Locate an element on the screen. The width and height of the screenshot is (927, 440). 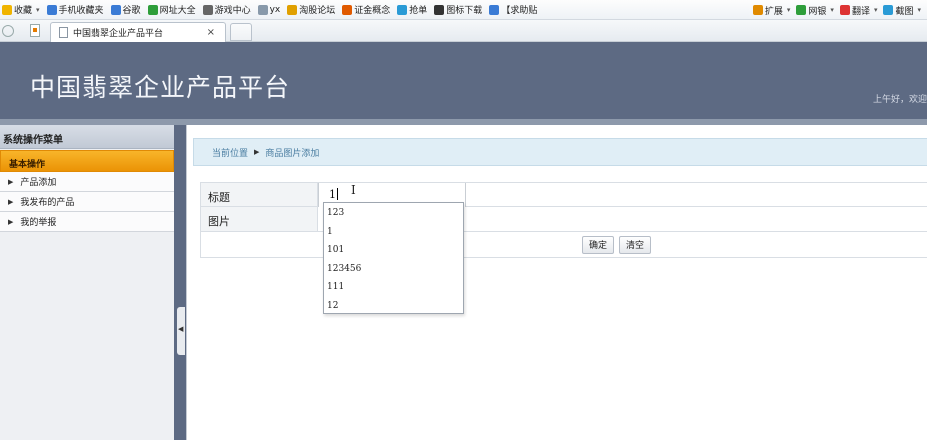
favorite-item: 图标下载 is located at coordinates (458, 9).